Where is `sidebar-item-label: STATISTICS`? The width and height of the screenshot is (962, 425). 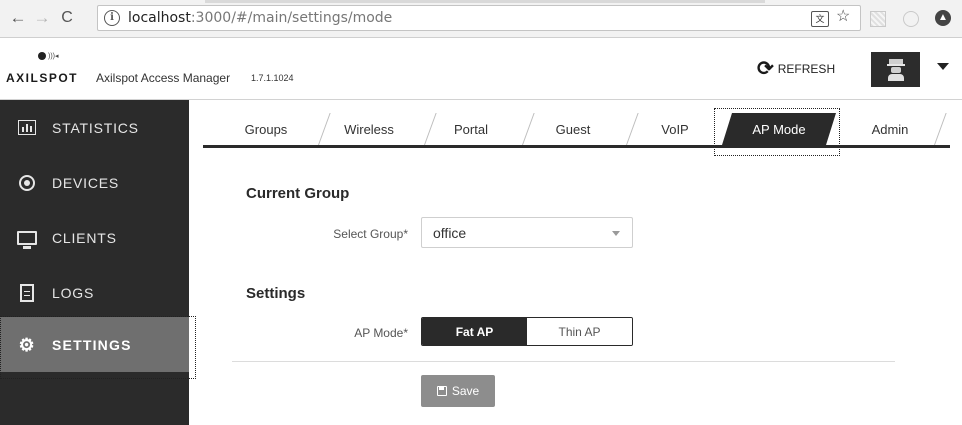
sidebar-item-label: STATISTICS is located at coordinates (95, 127).